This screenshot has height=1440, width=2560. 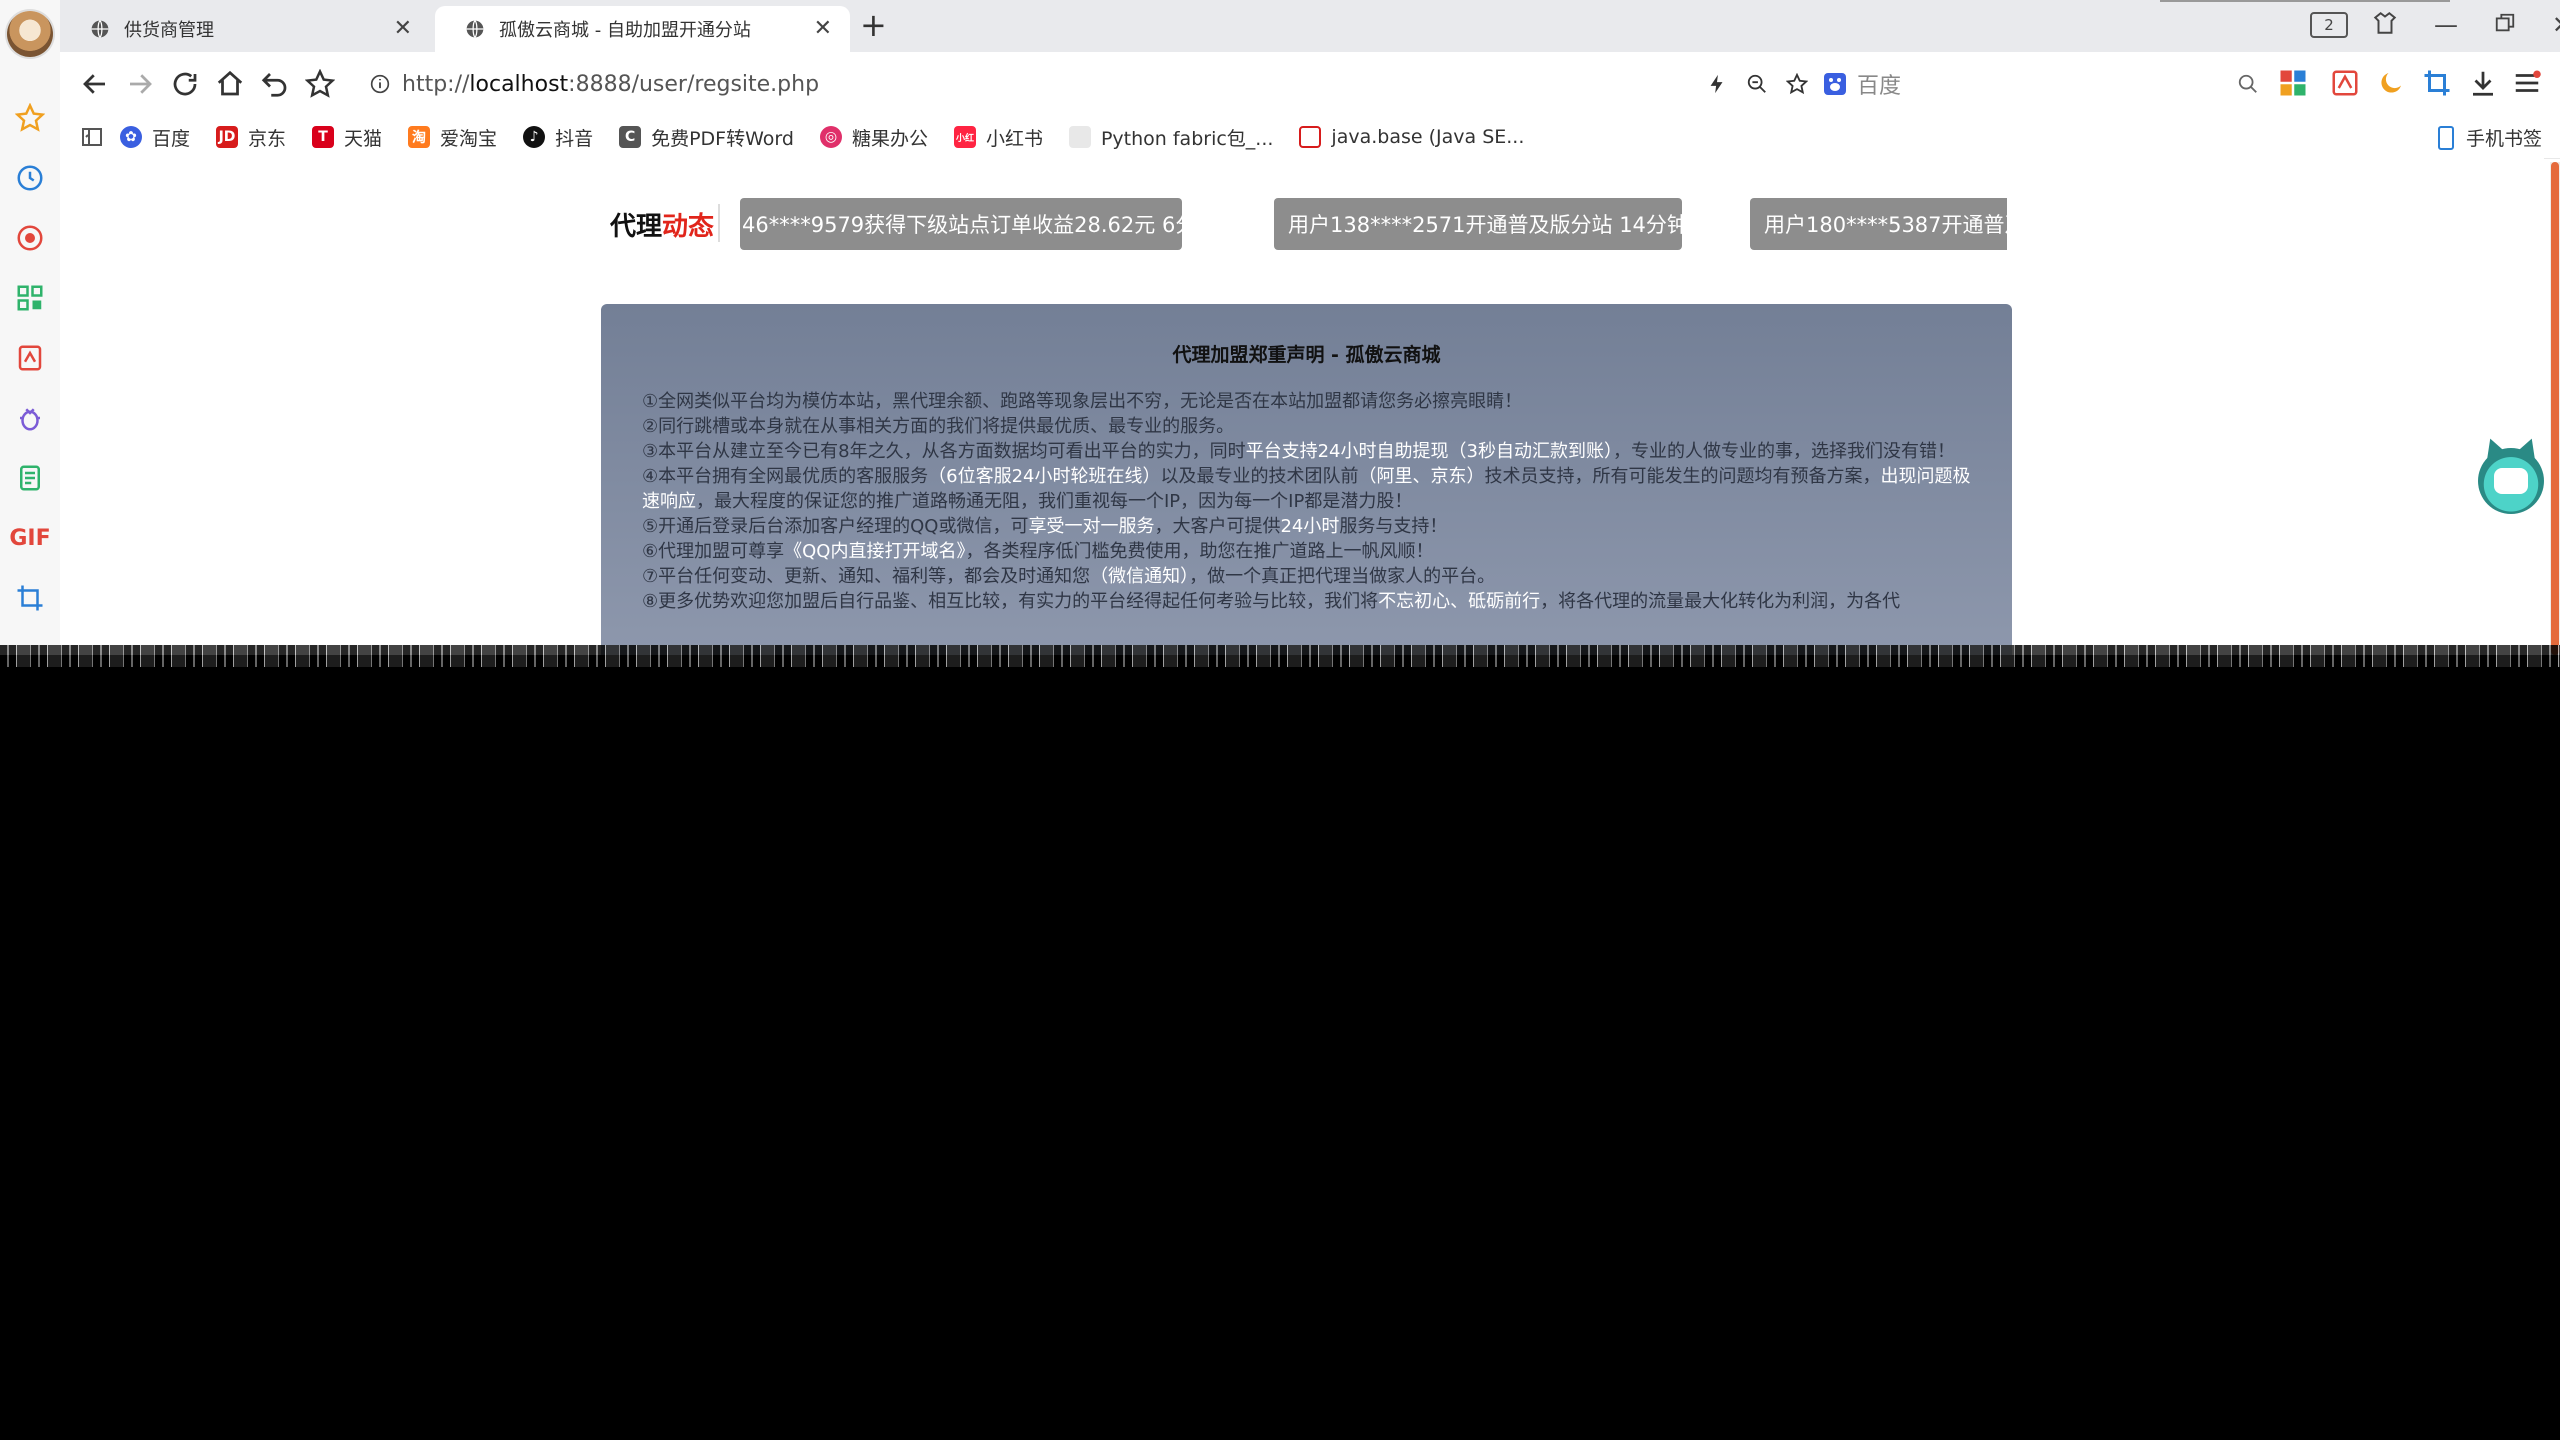 What do you see at coordinates (989, 224) in the screenshot?
I see `ticker-item: 46****9579获得下级站点订单收益28.62元 6分钟前` at bounding box center [989, 224].